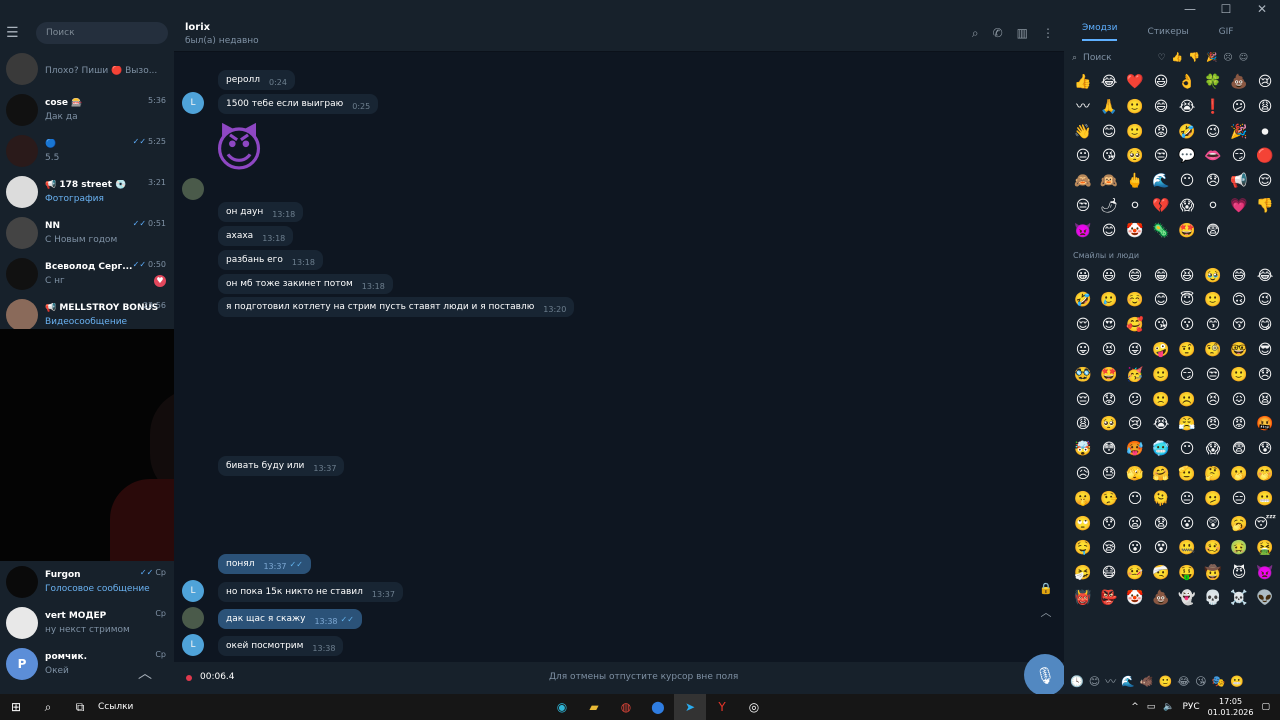  What do you see at coordinates (658, 707) in the screenshot?
I see `vk-icon: ⬤` at bounding box center [658, 707].